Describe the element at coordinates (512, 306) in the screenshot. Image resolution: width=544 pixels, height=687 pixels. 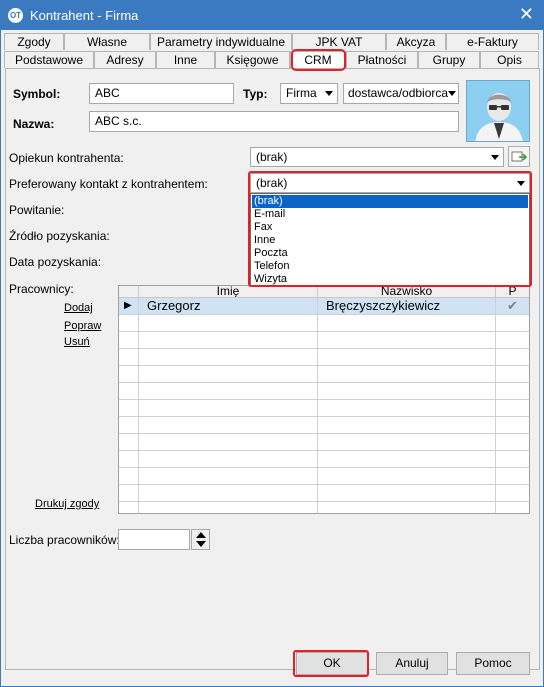
I see `check-icon: ✔` at that location.